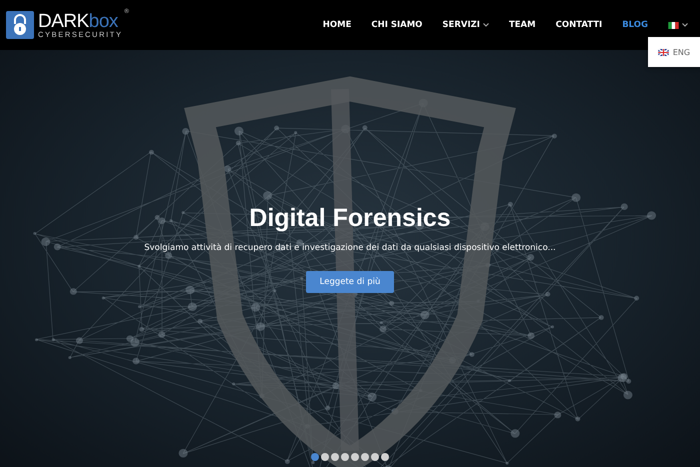 The image size is (700, 467). What do you see at coordinates (579, 25) in the screenshot?
I see `nav-link: CONTATTI` at bounding box center [579, 25].